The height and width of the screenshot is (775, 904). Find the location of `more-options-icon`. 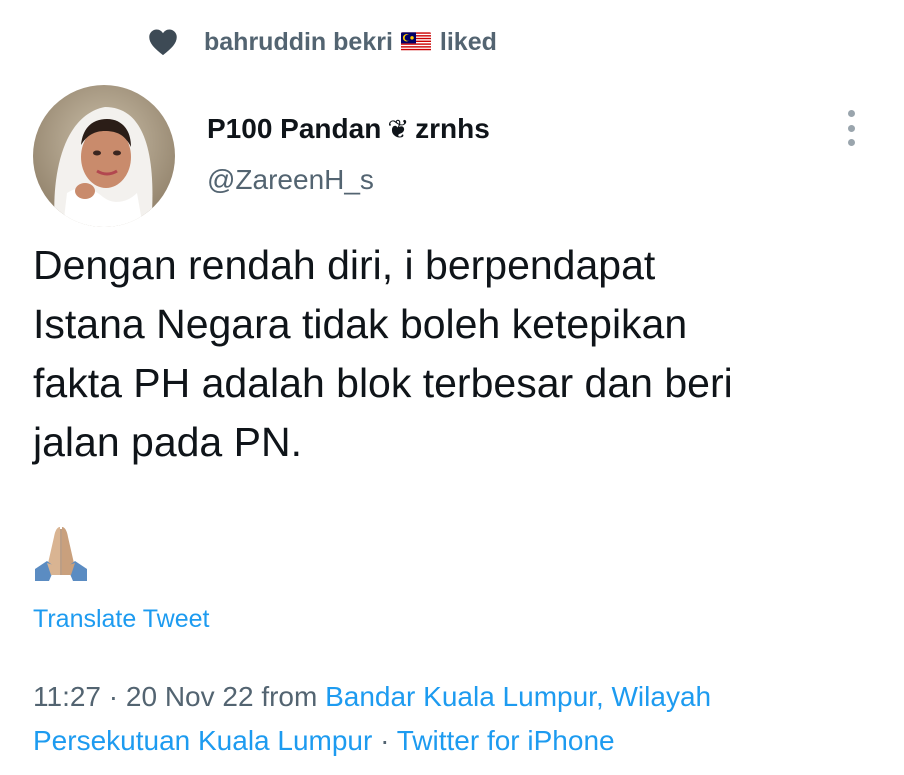

more-options-icon is located at coordinates (851, 128).